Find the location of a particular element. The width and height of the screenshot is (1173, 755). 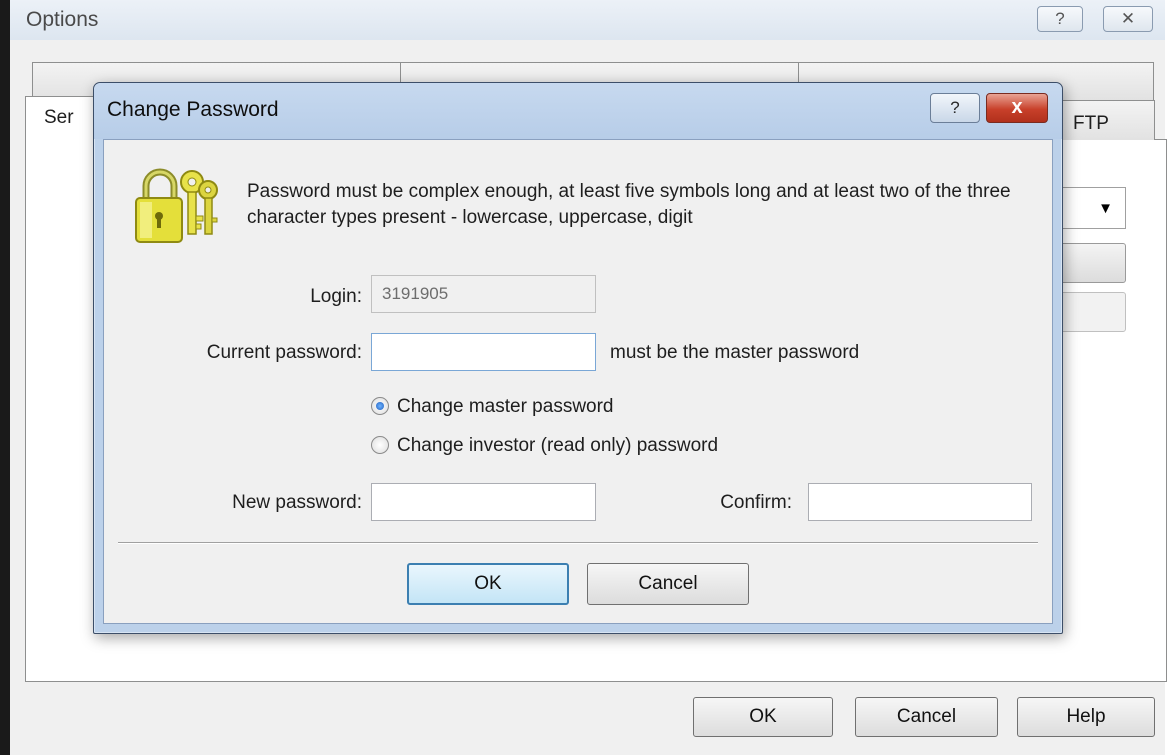

options-ok-button: OK is located at coordinates (763, 717).